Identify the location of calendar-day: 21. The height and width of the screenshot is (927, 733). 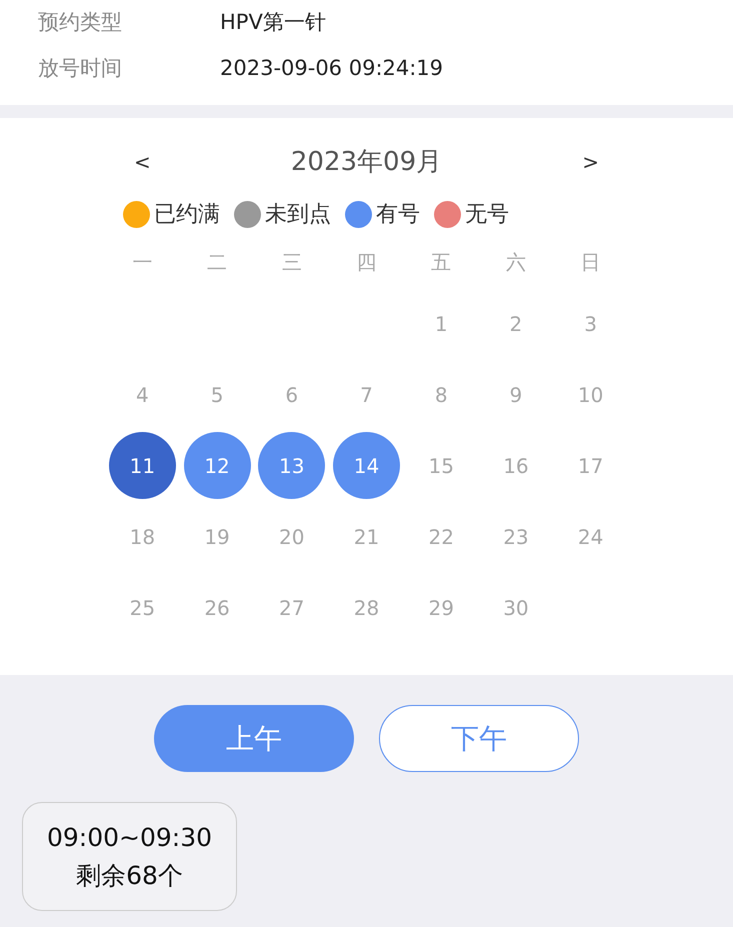
(366, 536).